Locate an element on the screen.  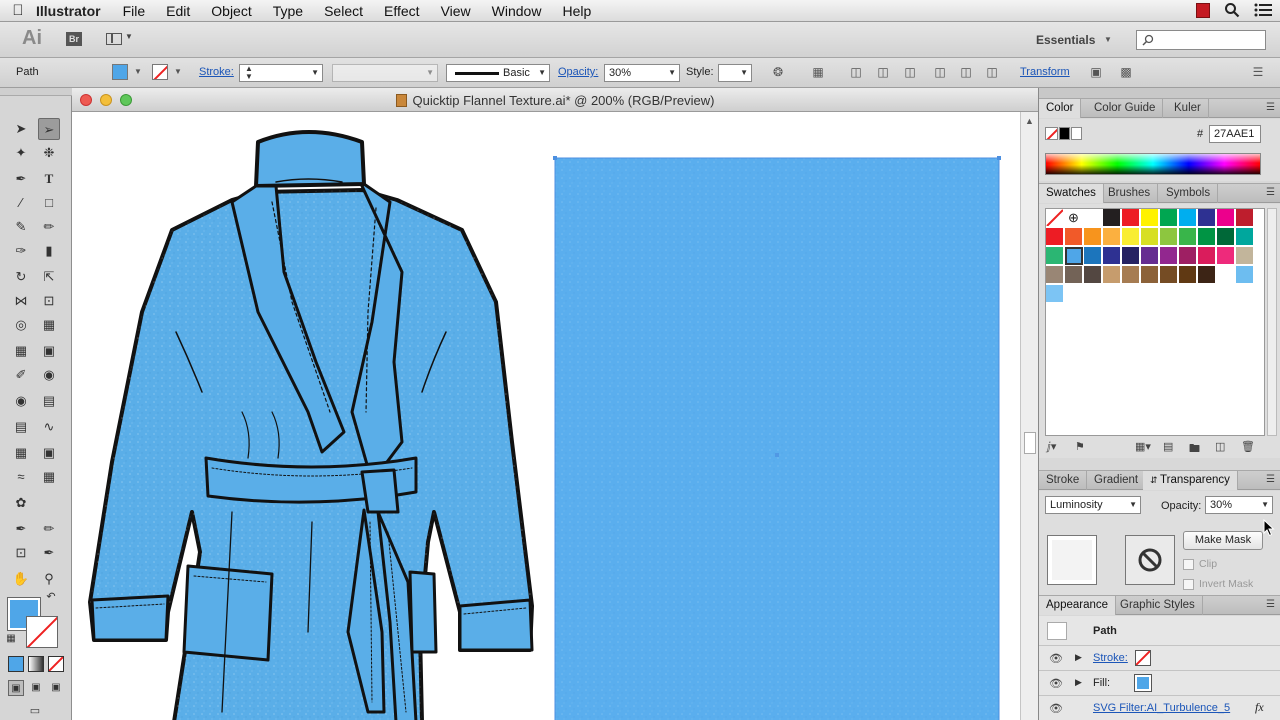
column-graph-tool-icon: ▤ is located at coordinates (49, 401).